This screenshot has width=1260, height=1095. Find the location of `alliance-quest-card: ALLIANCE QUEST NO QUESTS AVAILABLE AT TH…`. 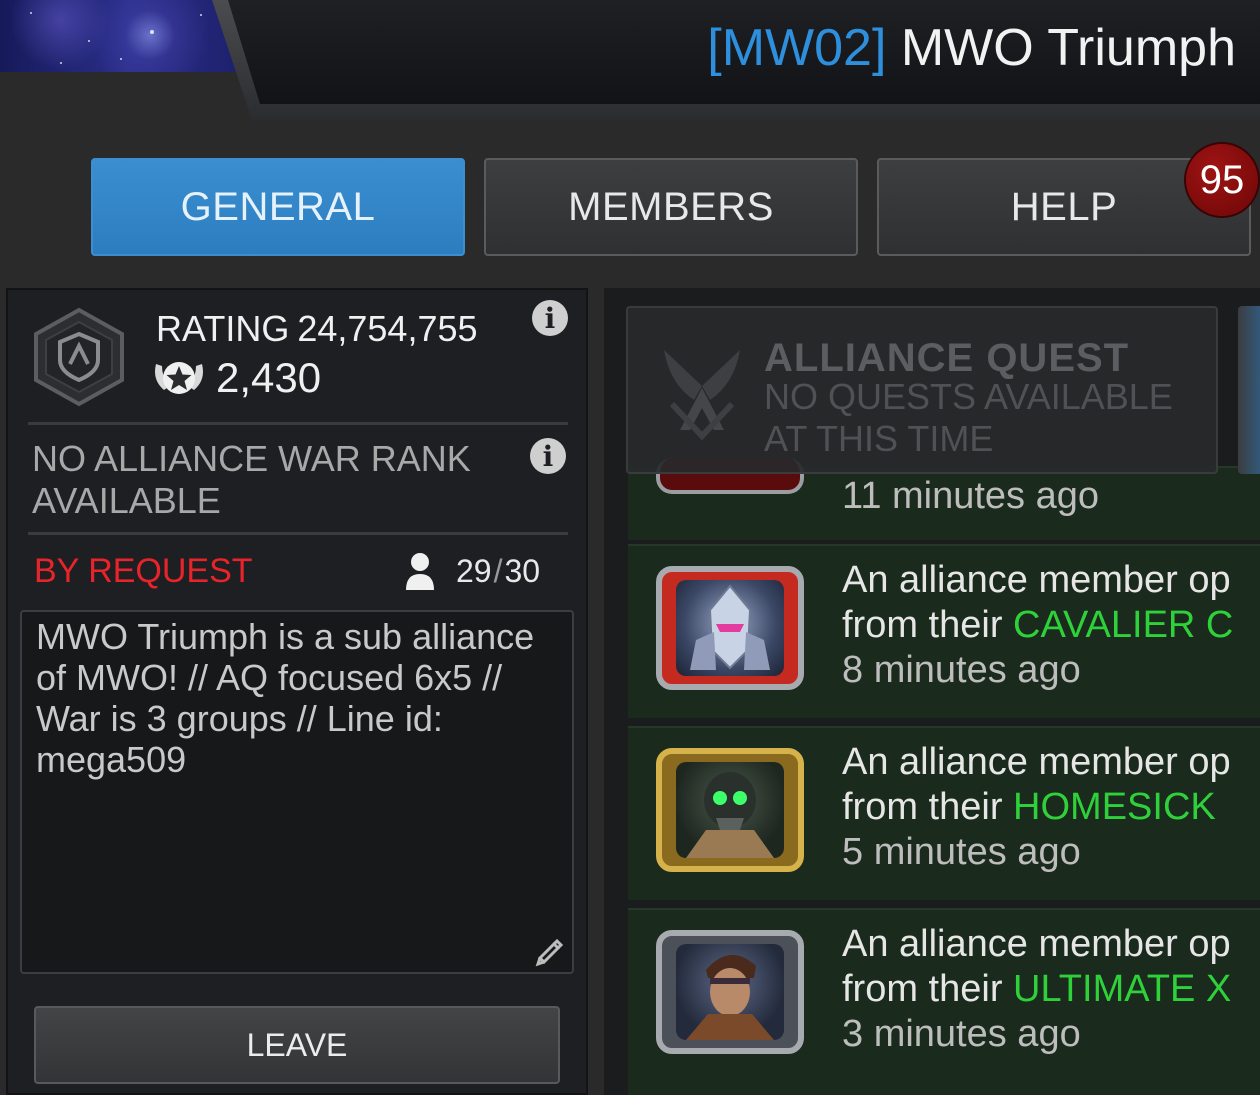

alliance-quest-card: ALLIANCE QUEST NO QUESTS AVAILABLE AT TH… is located at coordinates (922, 390).